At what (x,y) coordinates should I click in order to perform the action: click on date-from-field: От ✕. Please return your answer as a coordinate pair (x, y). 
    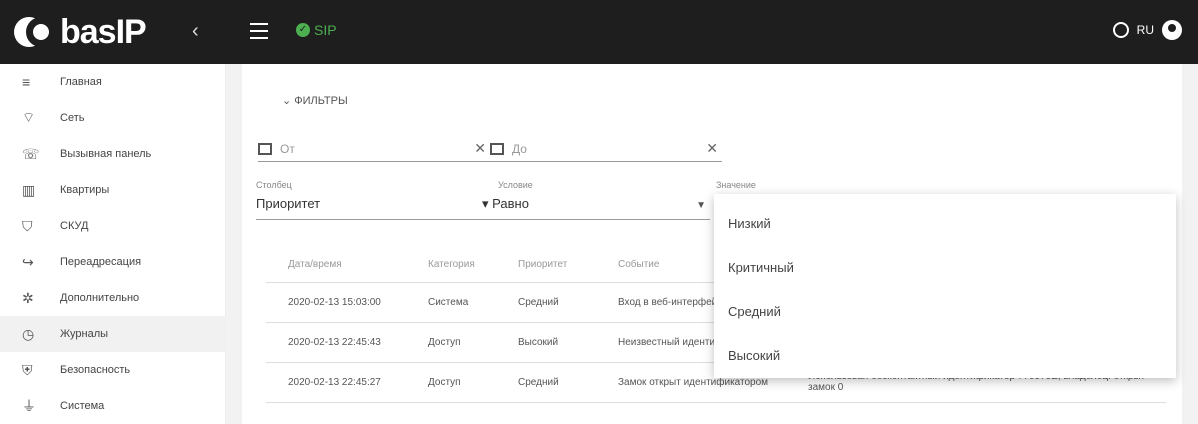
    Looking at the image, I should click on (374, 149).